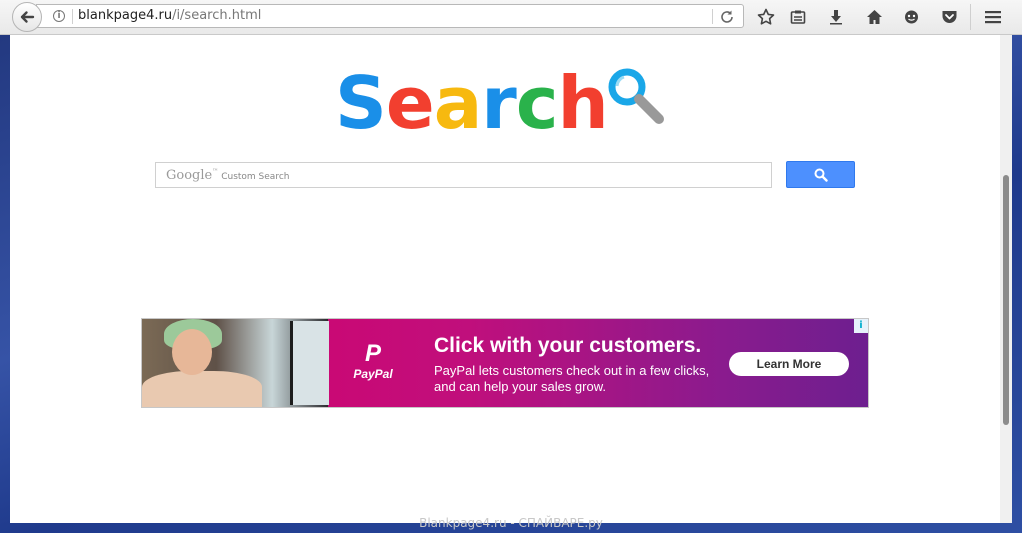 This screenshot has height=533, width=1022. Describe the element at coordinates (789, 364) in the screenshot. I see `learn-more-button: Learn More` at that location.